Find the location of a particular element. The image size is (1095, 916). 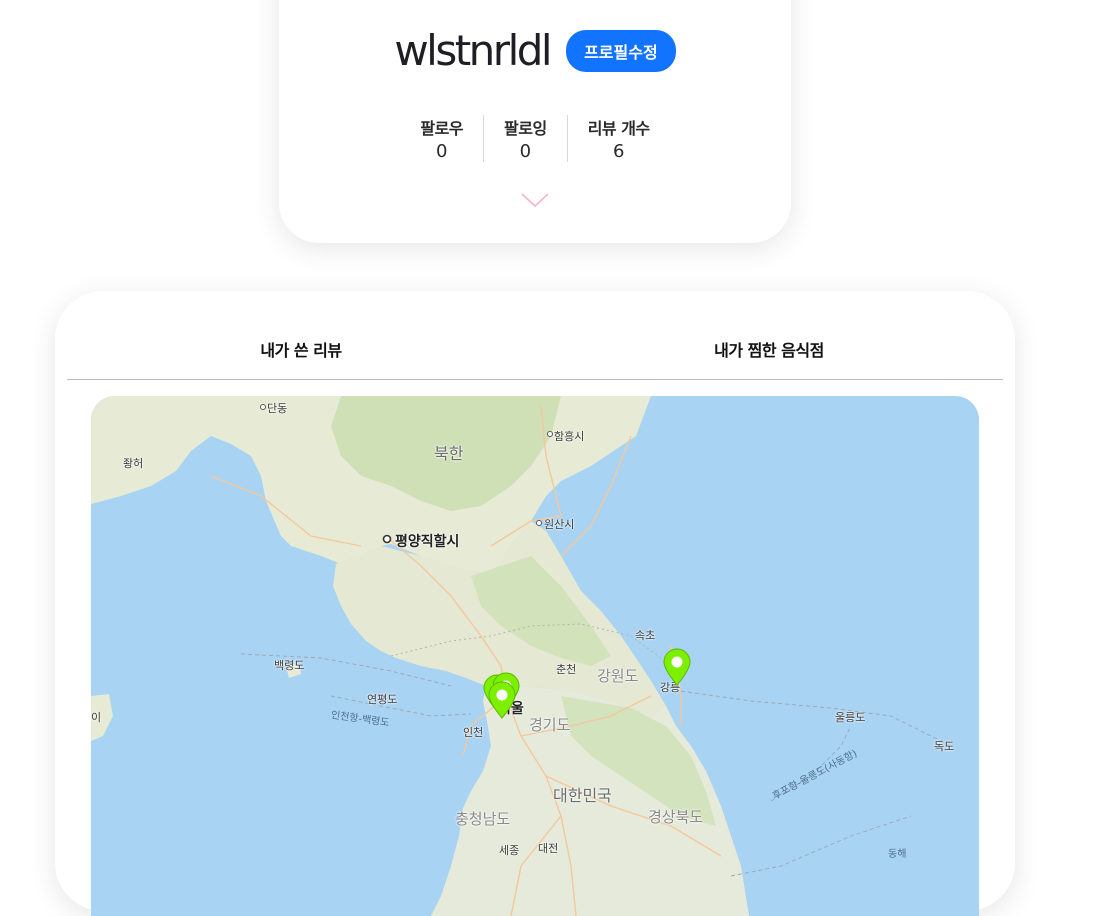

stat-review-count: 리뷰 개수 6 is located at coordinates (618, 138).